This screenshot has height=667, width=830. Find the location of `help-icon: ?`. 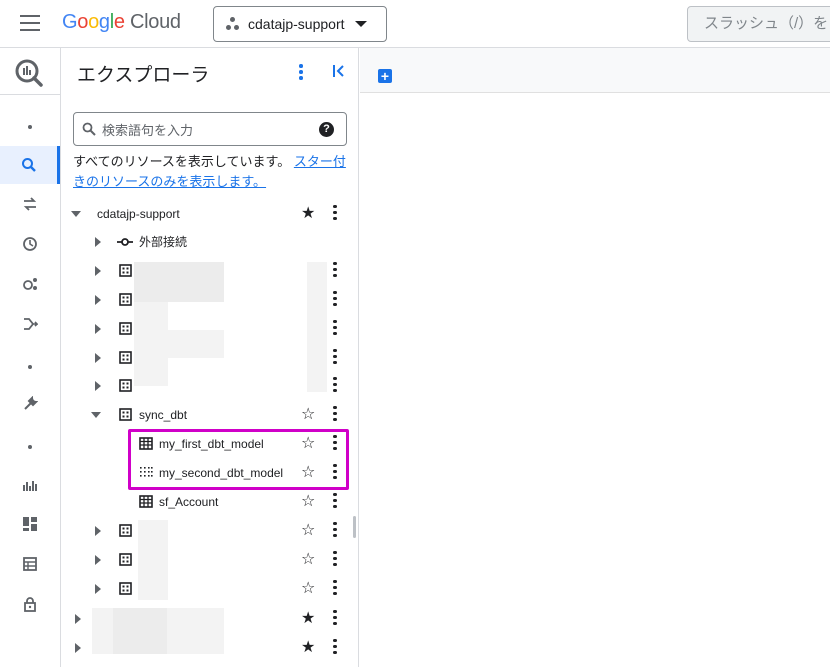

help-icon: ? is located at coordinates (326, 129).